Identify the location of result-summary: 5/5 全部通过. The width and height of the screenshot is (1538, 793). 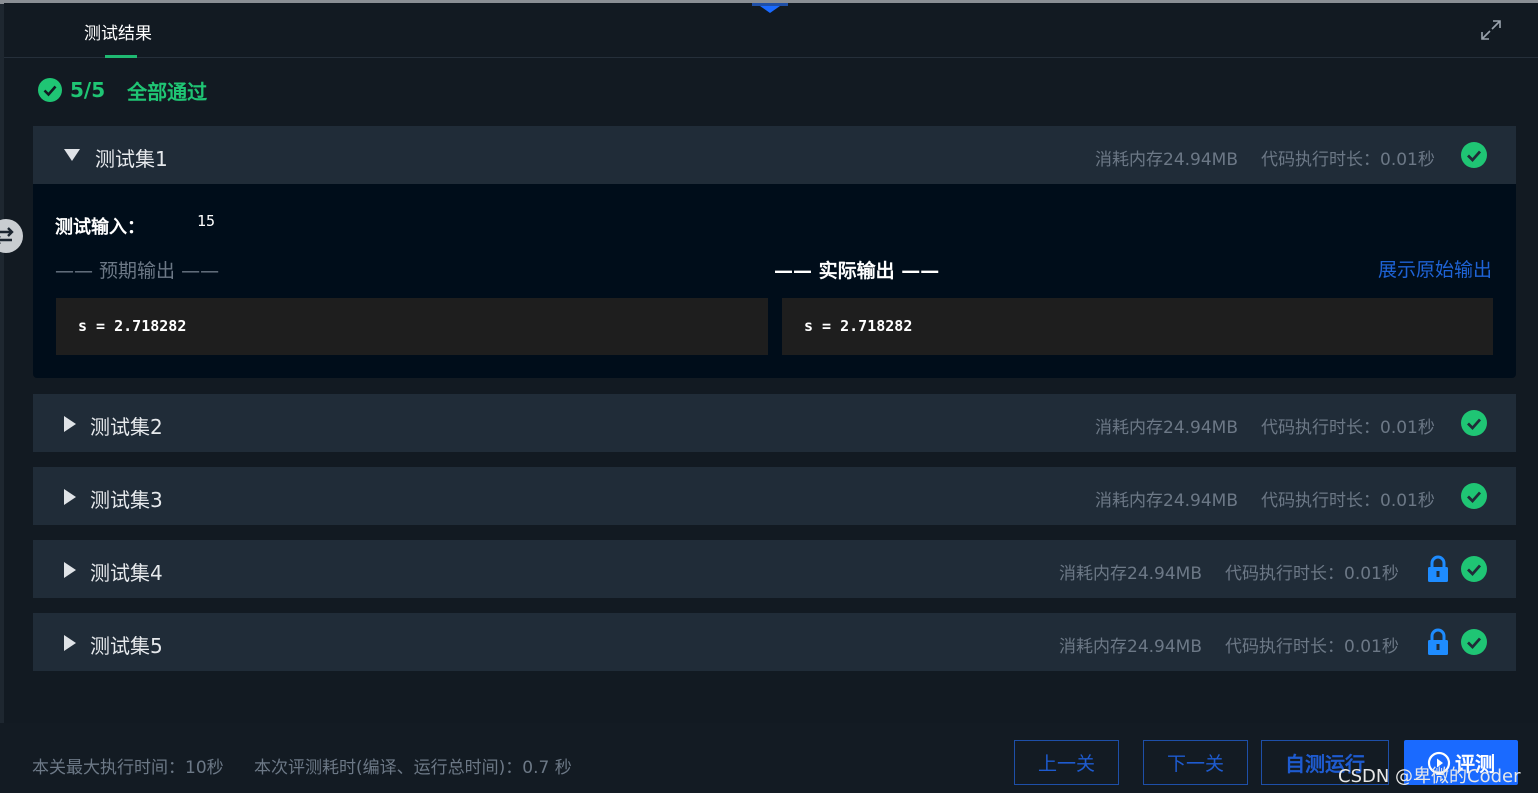
(123, 90).